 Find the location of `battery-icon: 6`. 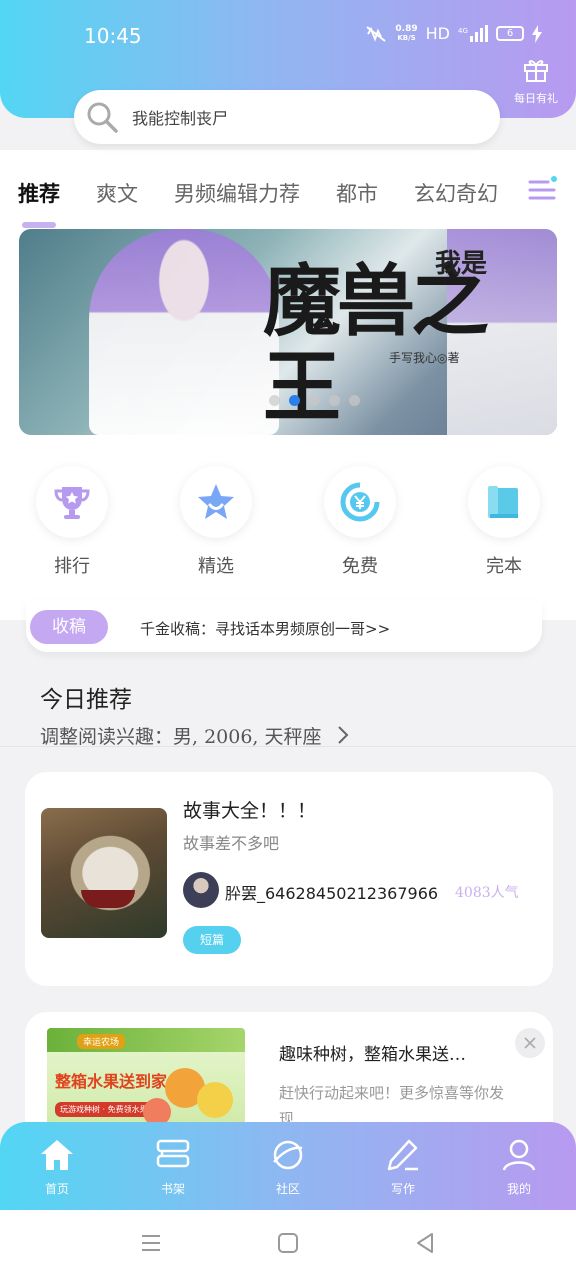

battery-icon: 6 is located at coordinates (510, 33).